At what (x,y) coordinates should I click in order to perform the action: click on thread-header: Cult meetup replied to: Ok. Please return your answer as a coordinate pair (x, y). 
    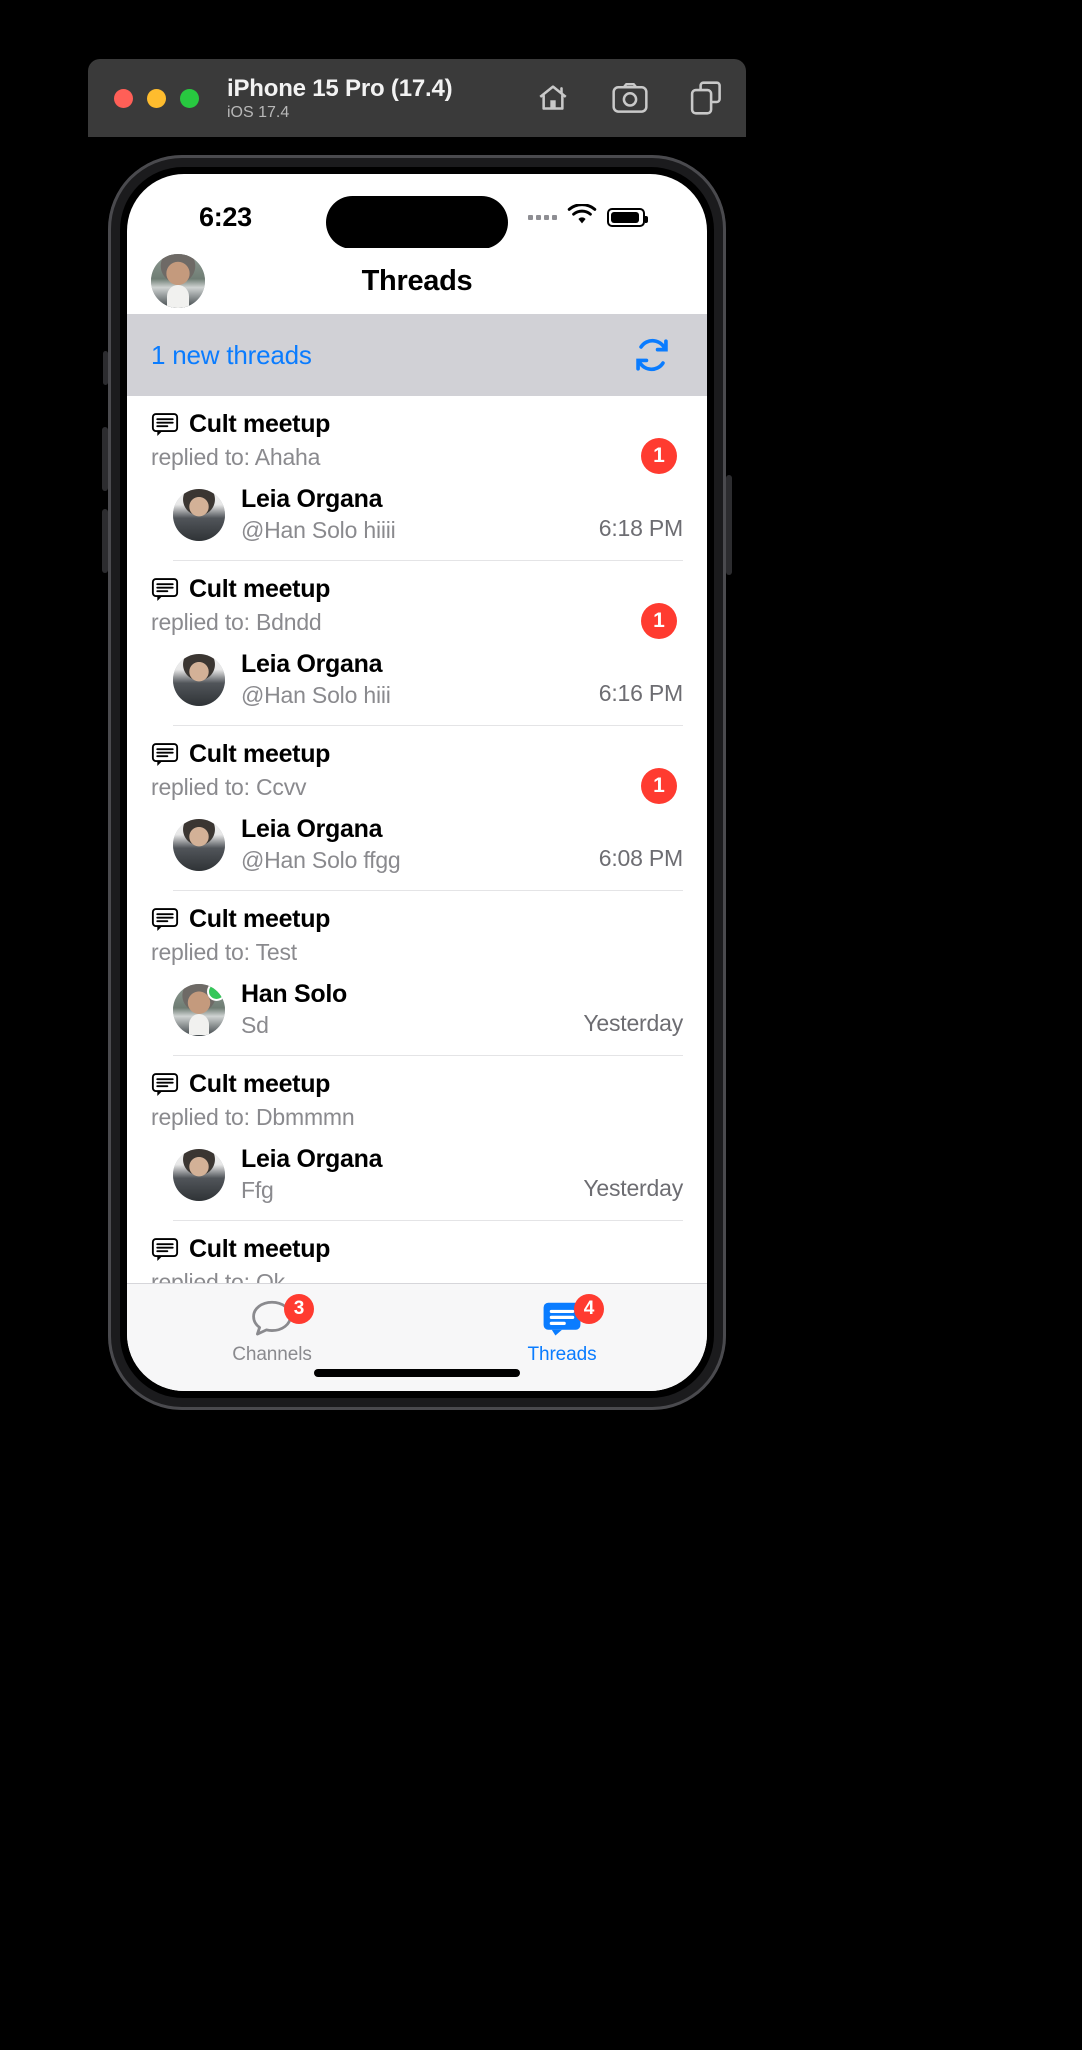
    Looking at the image, I should click on (417, 1252).